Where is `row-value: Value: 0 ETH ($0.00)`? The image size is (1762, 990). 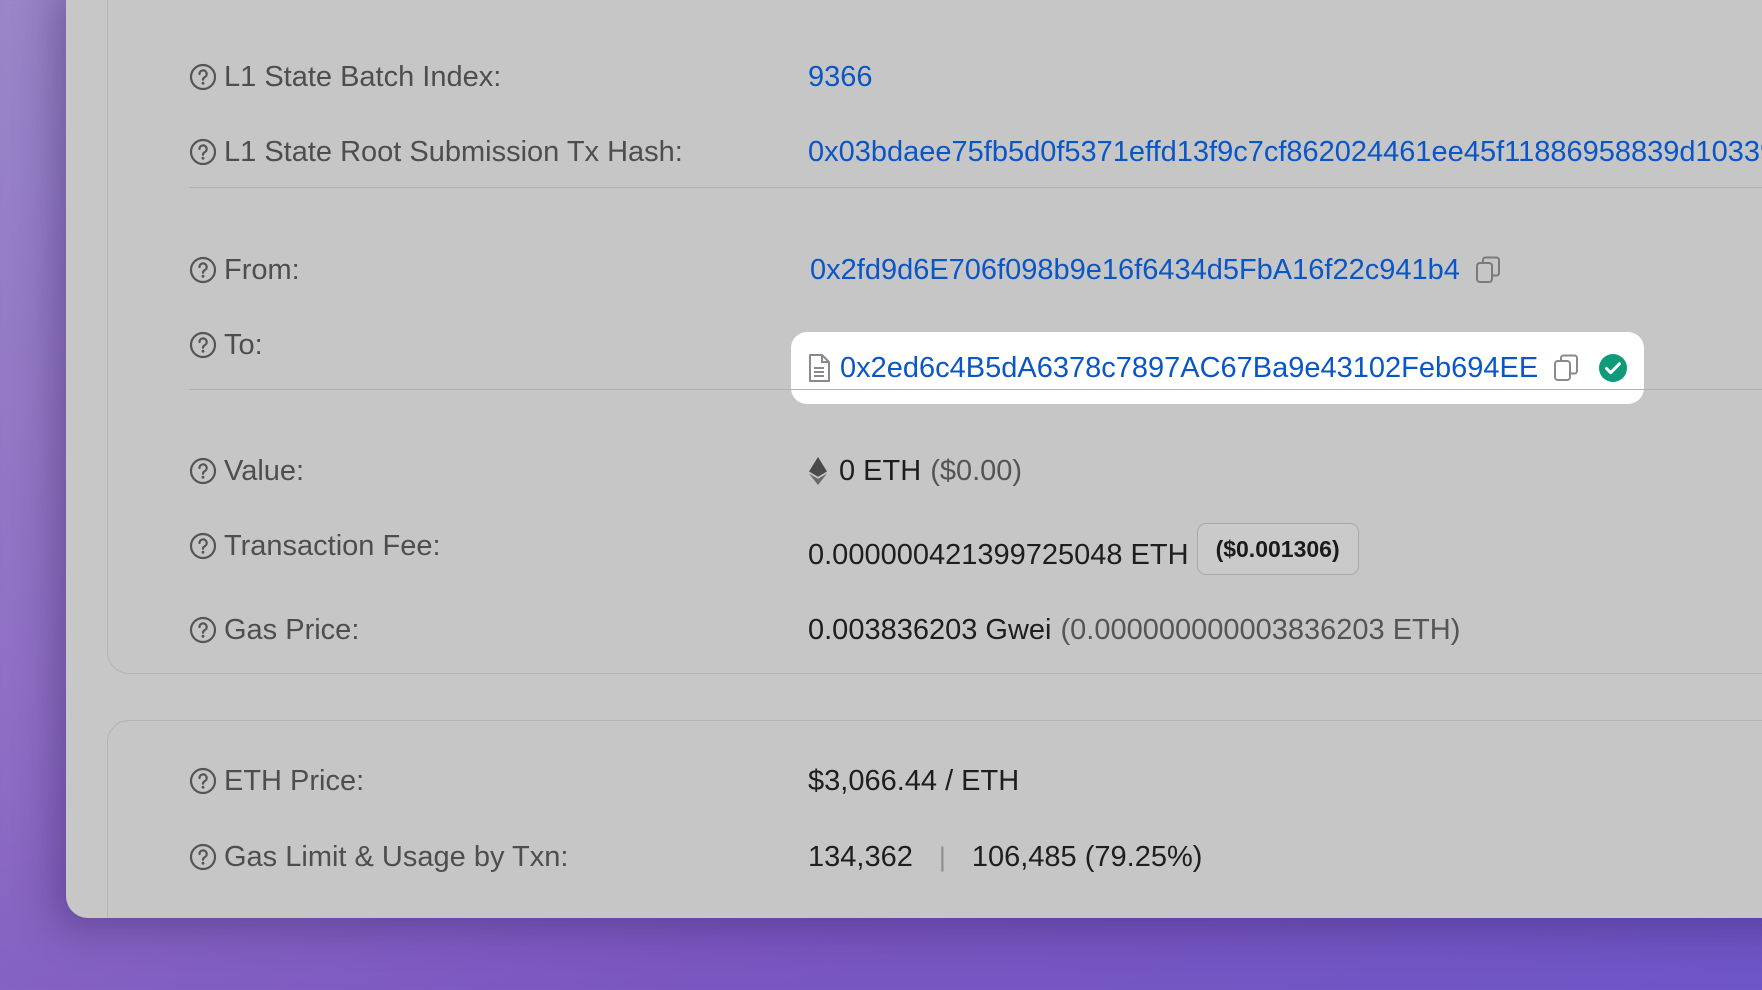
row-value: Value: 0 ETH ($0.00) is located at coordinates (935, 471).